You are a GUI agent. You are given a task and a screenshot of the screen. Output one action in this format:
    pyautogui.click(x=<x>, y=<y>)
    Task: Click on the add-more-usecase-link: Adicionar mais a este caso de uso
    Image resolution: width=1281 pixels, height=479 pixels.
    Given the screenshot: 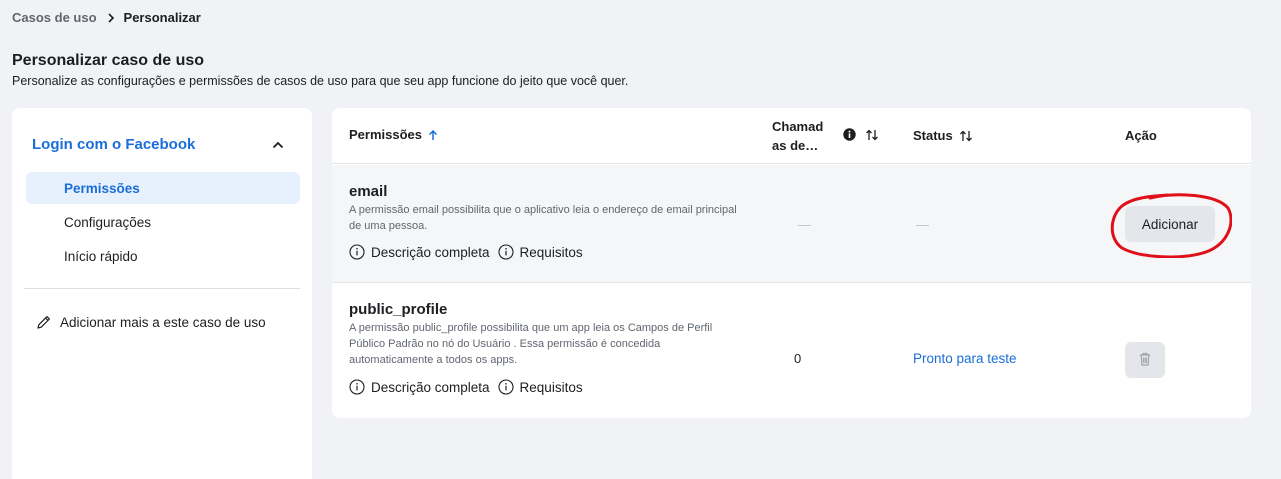 What is the action you would take?
    pyautogui.click(x=151, y=322)
    